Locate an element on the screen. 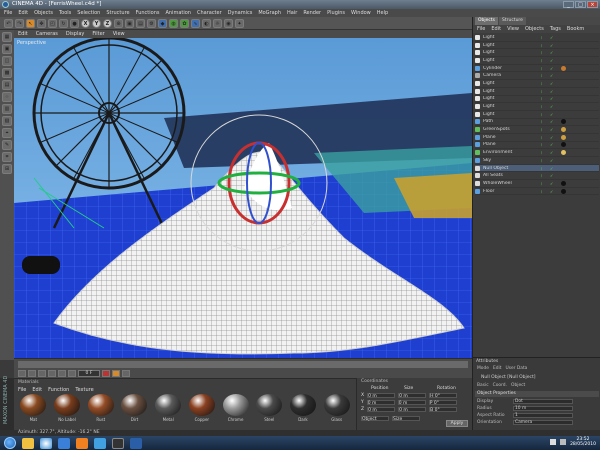 This screenshot has height=450, width=600. rotation-p-field: P 0° is located at coordinates (442, 403).